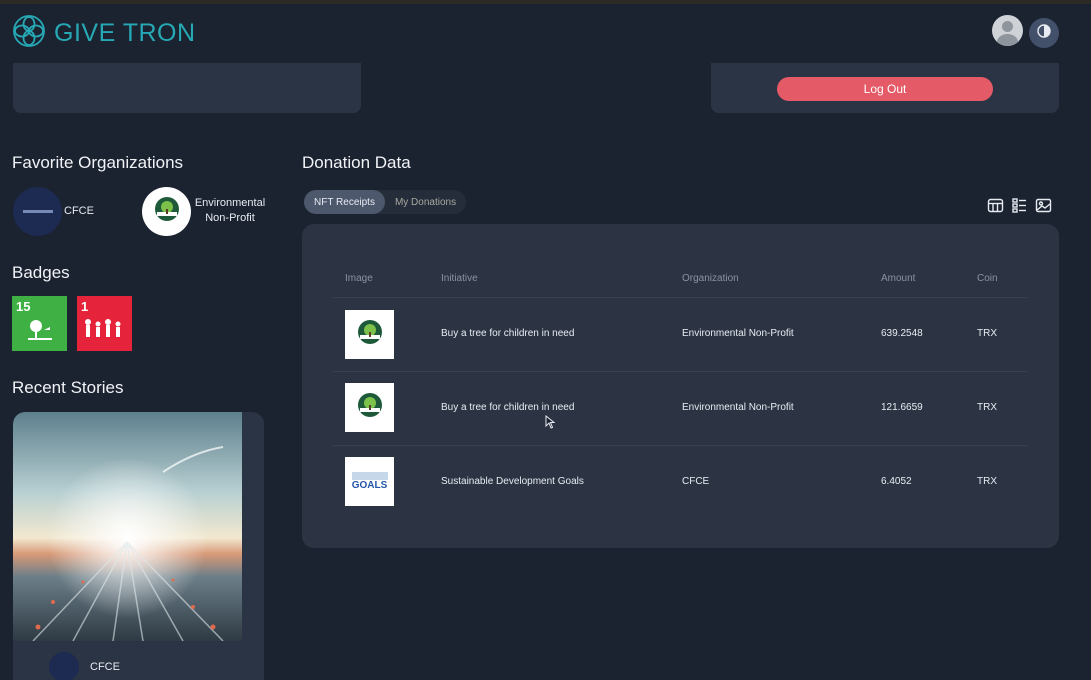  Describe the element at coordinates (23, 306) in the screenshot. I see `badge-number: 15` at that location.